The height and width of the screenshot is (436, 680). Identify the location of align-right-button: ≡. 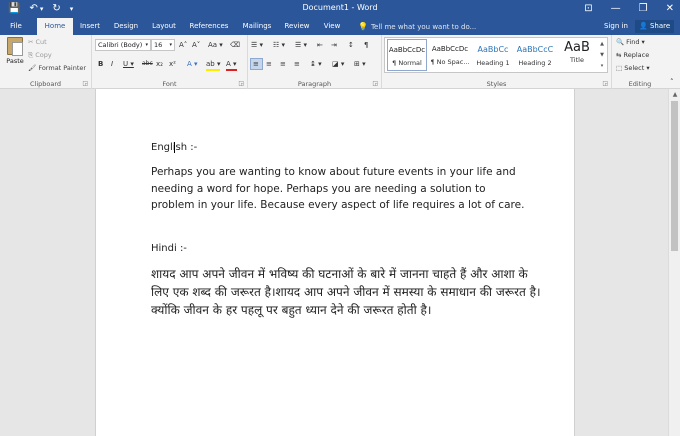
(283, 64).